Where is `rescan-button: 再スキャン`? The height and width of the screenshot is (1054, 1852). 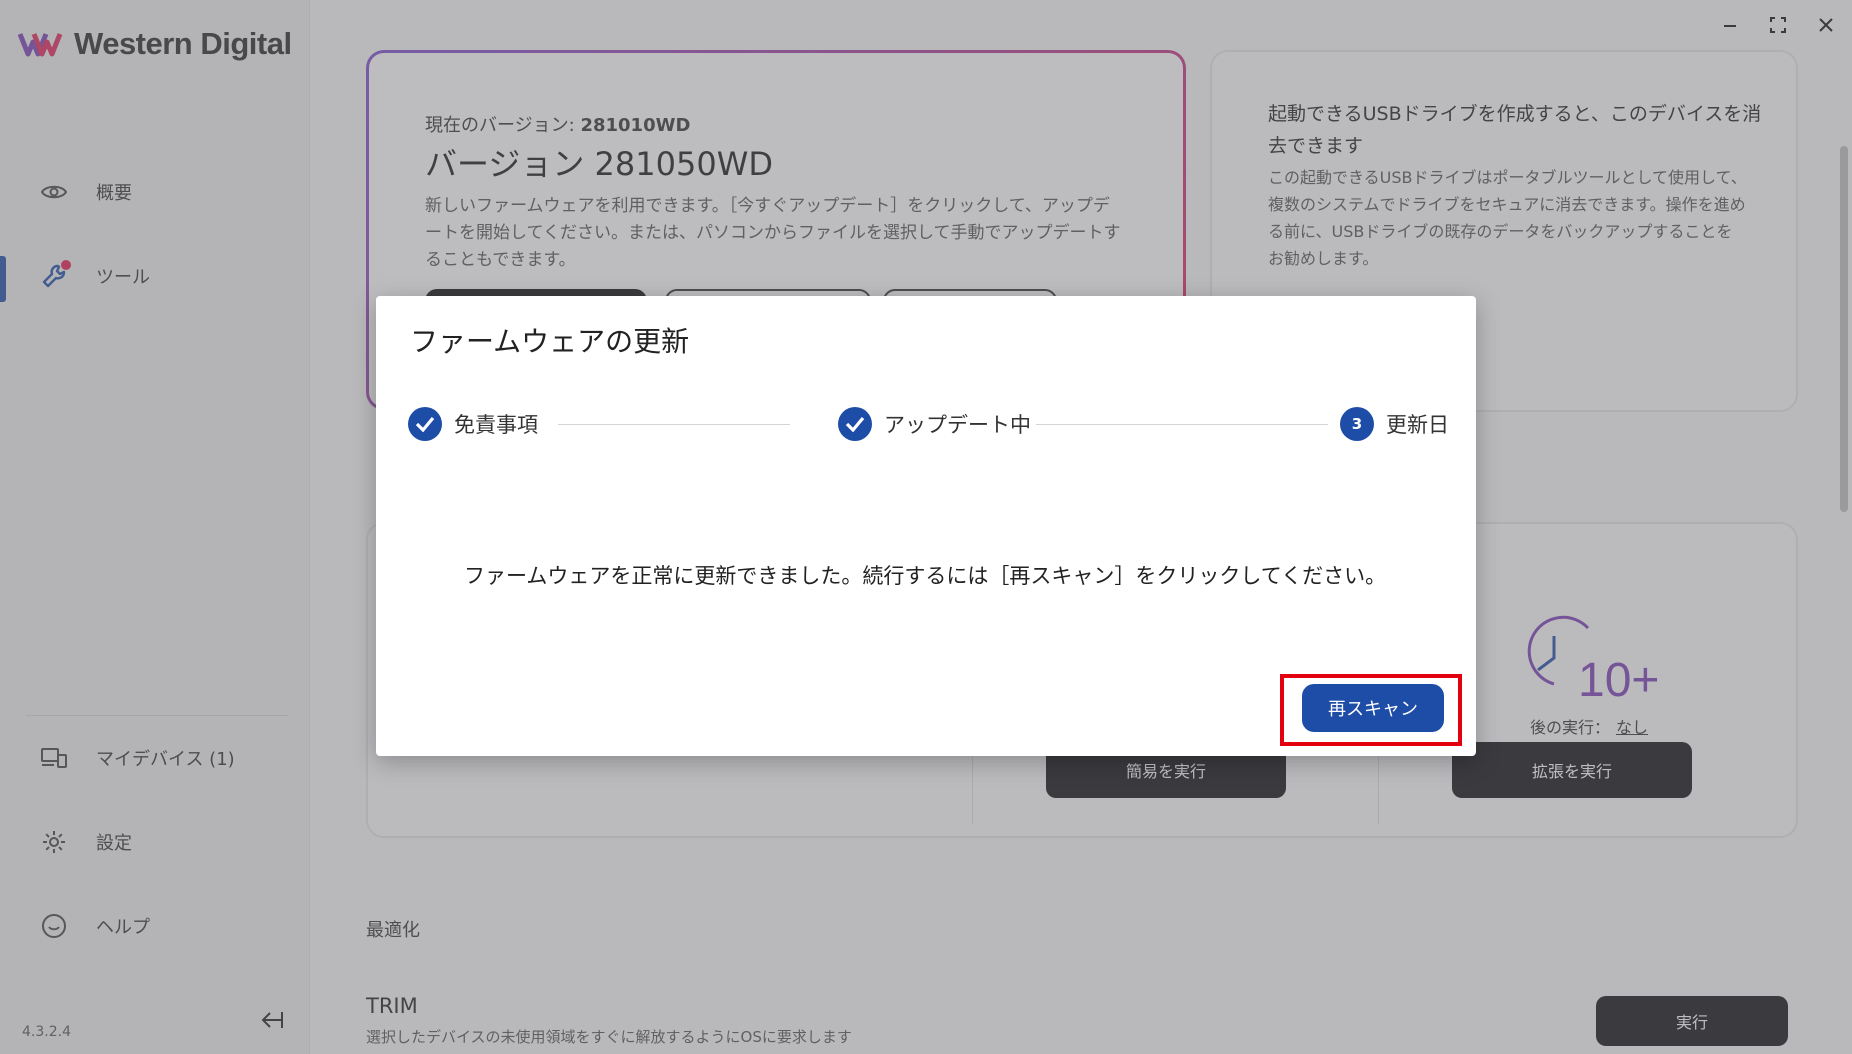 rescan-button: 再スキャン is located at coordinates (1373, 708).